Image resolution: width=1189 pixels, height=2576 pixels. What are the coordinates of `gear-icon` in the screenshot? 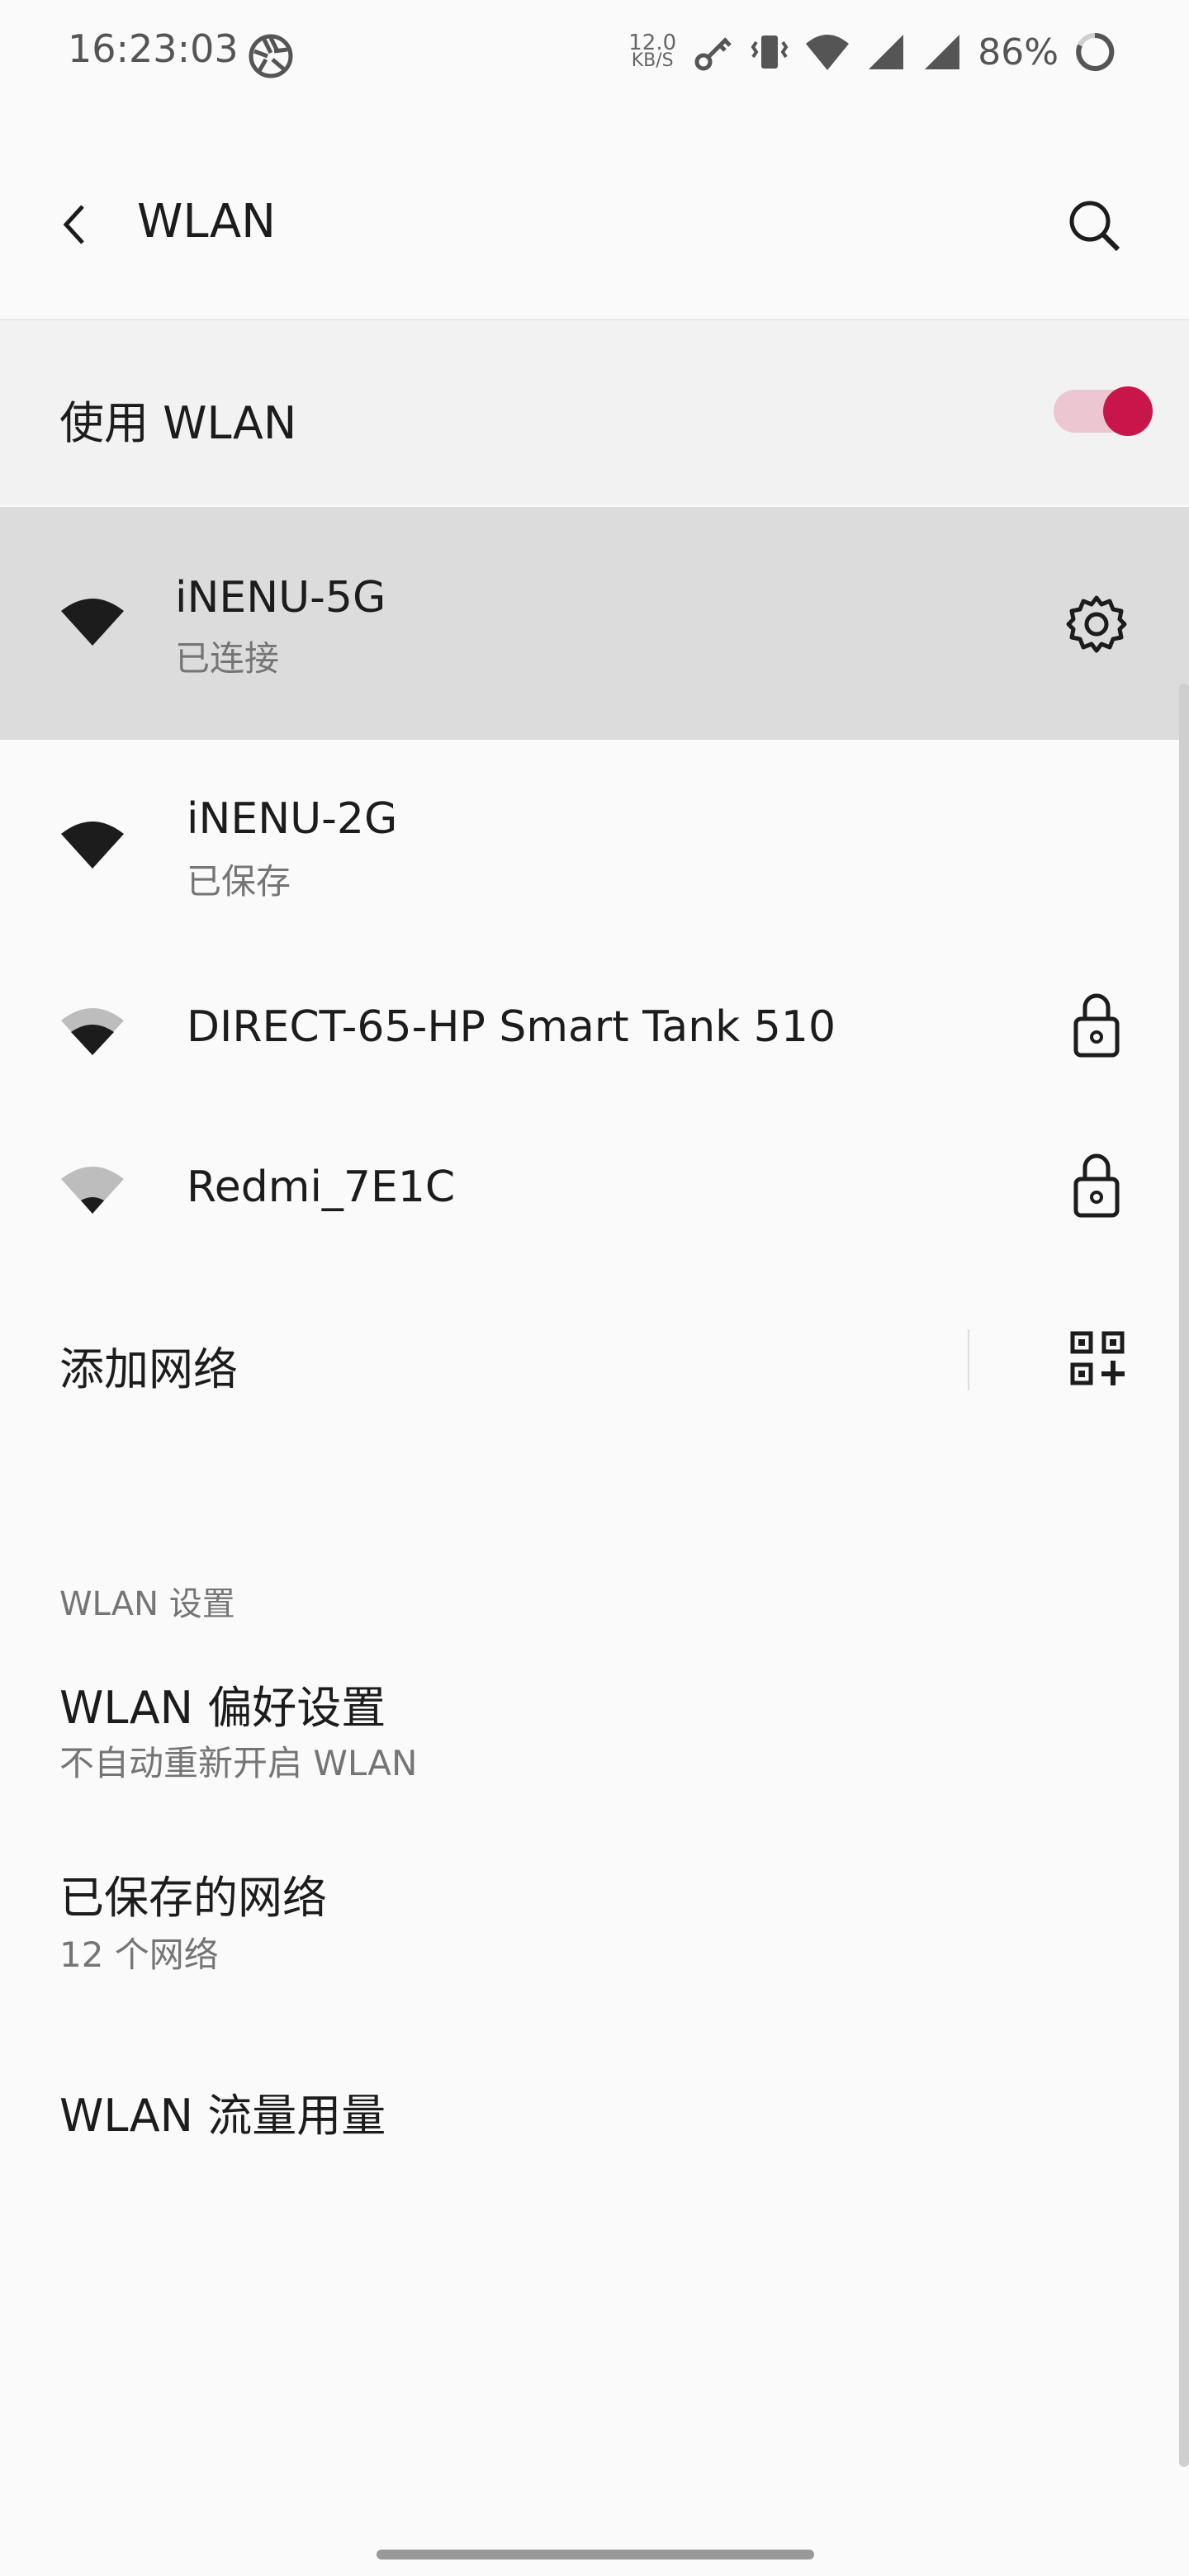 It's located at (1096, 624).